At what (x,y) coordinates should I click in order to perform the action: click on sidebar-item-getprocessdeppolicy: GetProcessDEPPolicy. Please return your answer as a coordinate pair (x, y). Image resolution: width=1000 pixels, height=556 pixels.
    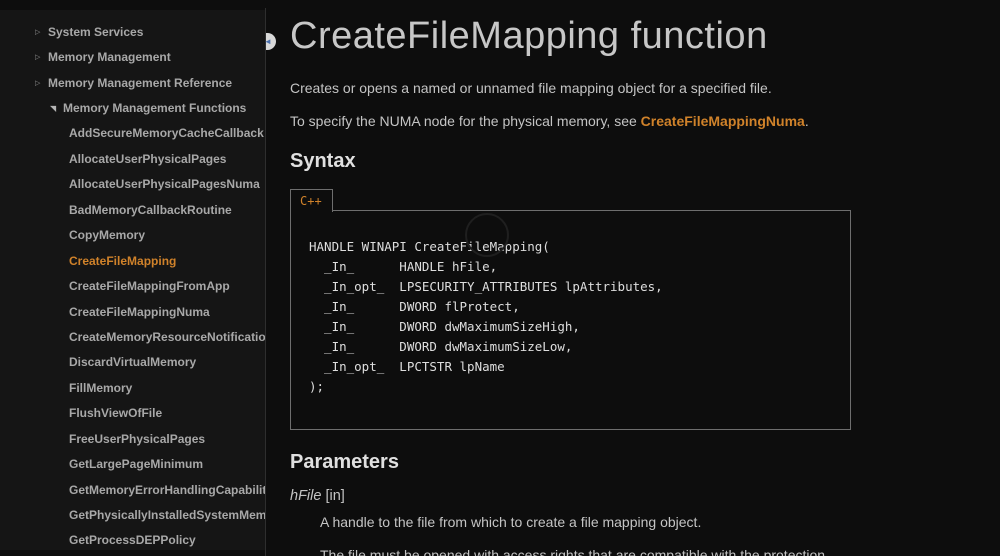
    Looking at the image, I should click on (132, 539).